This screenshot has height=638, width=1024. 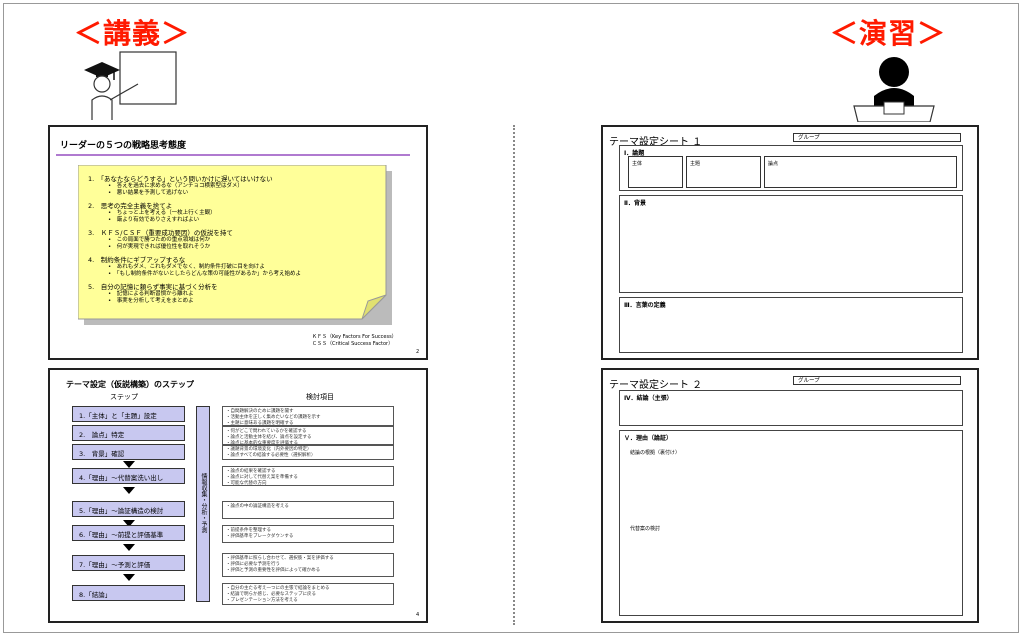 I want to click on info-sidebar-label: 情報収集・分析・予測, so click(x=203, y=503).